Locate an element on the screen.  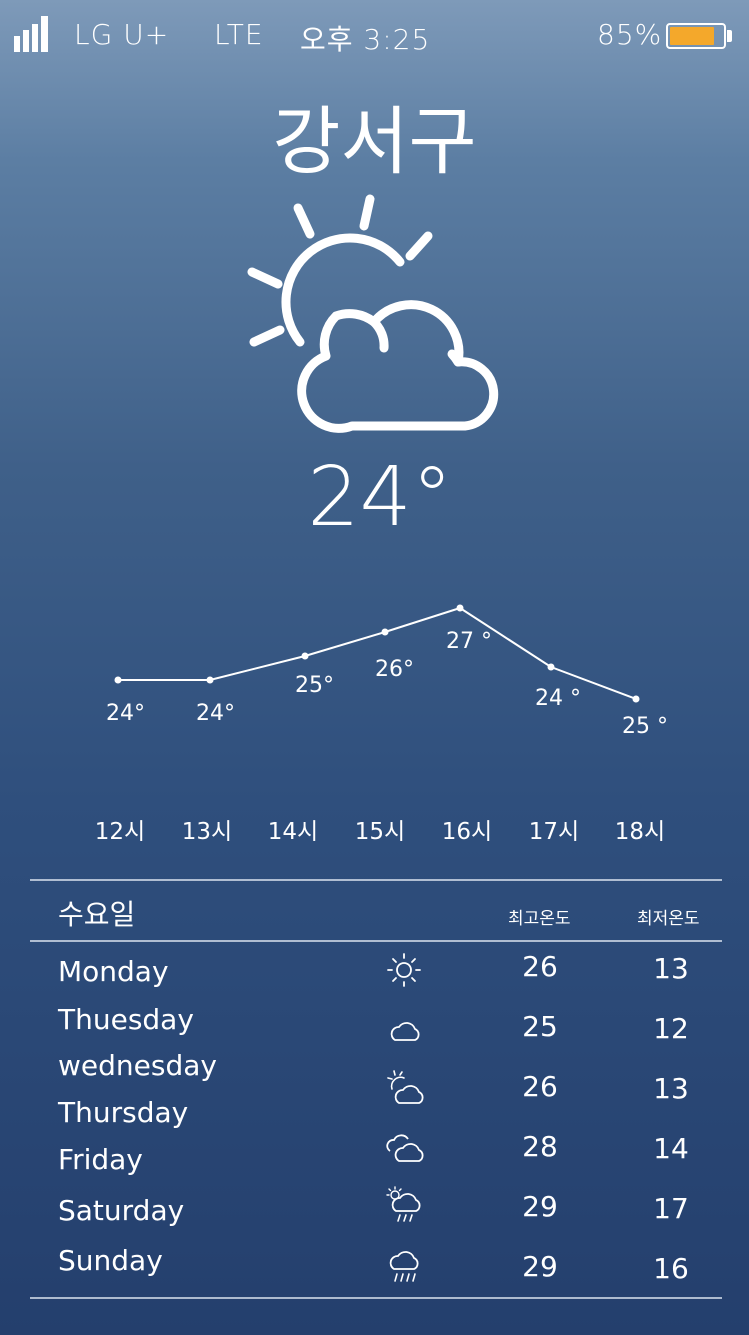
clouds-icon is located at coordinates (405, 1149).